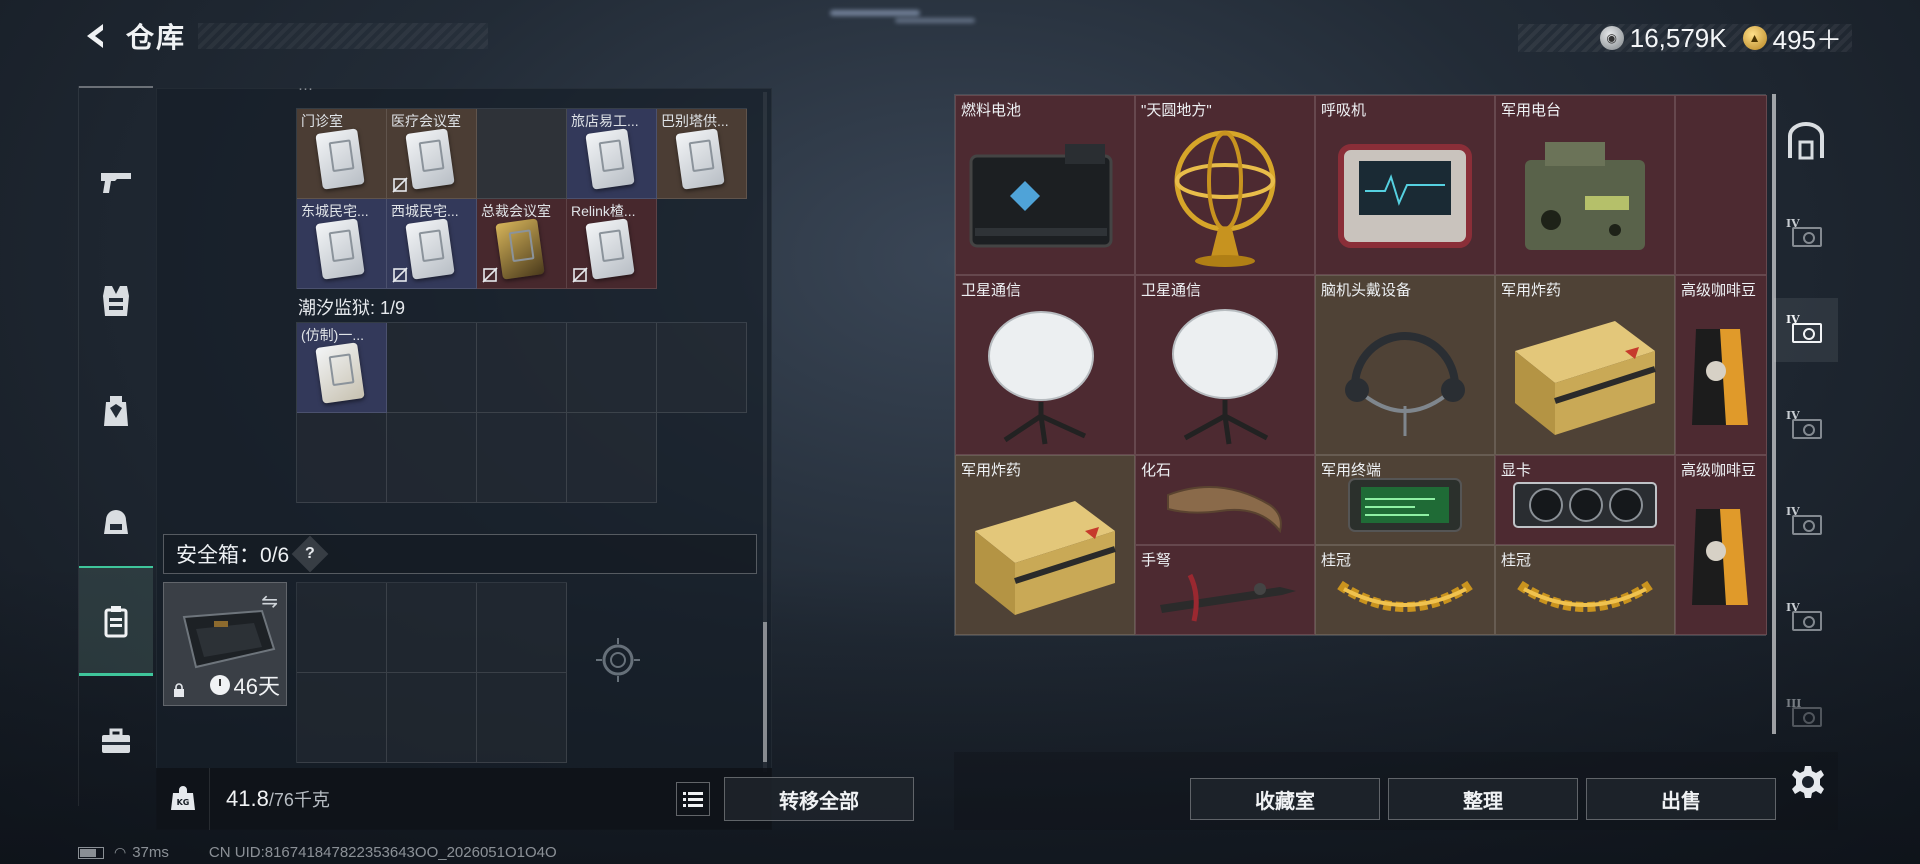 The image size is (1920, 864). Describe the element at coordinates (1806, 522) in the screenshot. I see `filter-tier4-c: IV` at that location.